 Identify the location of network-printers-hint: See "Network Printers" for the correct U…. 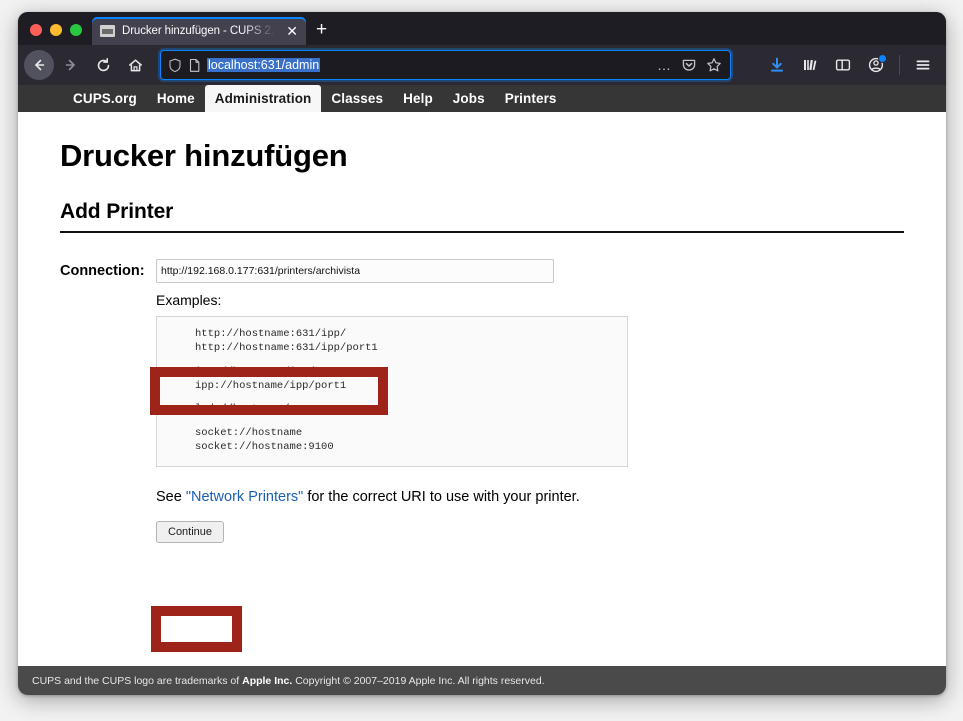
(530, 497).